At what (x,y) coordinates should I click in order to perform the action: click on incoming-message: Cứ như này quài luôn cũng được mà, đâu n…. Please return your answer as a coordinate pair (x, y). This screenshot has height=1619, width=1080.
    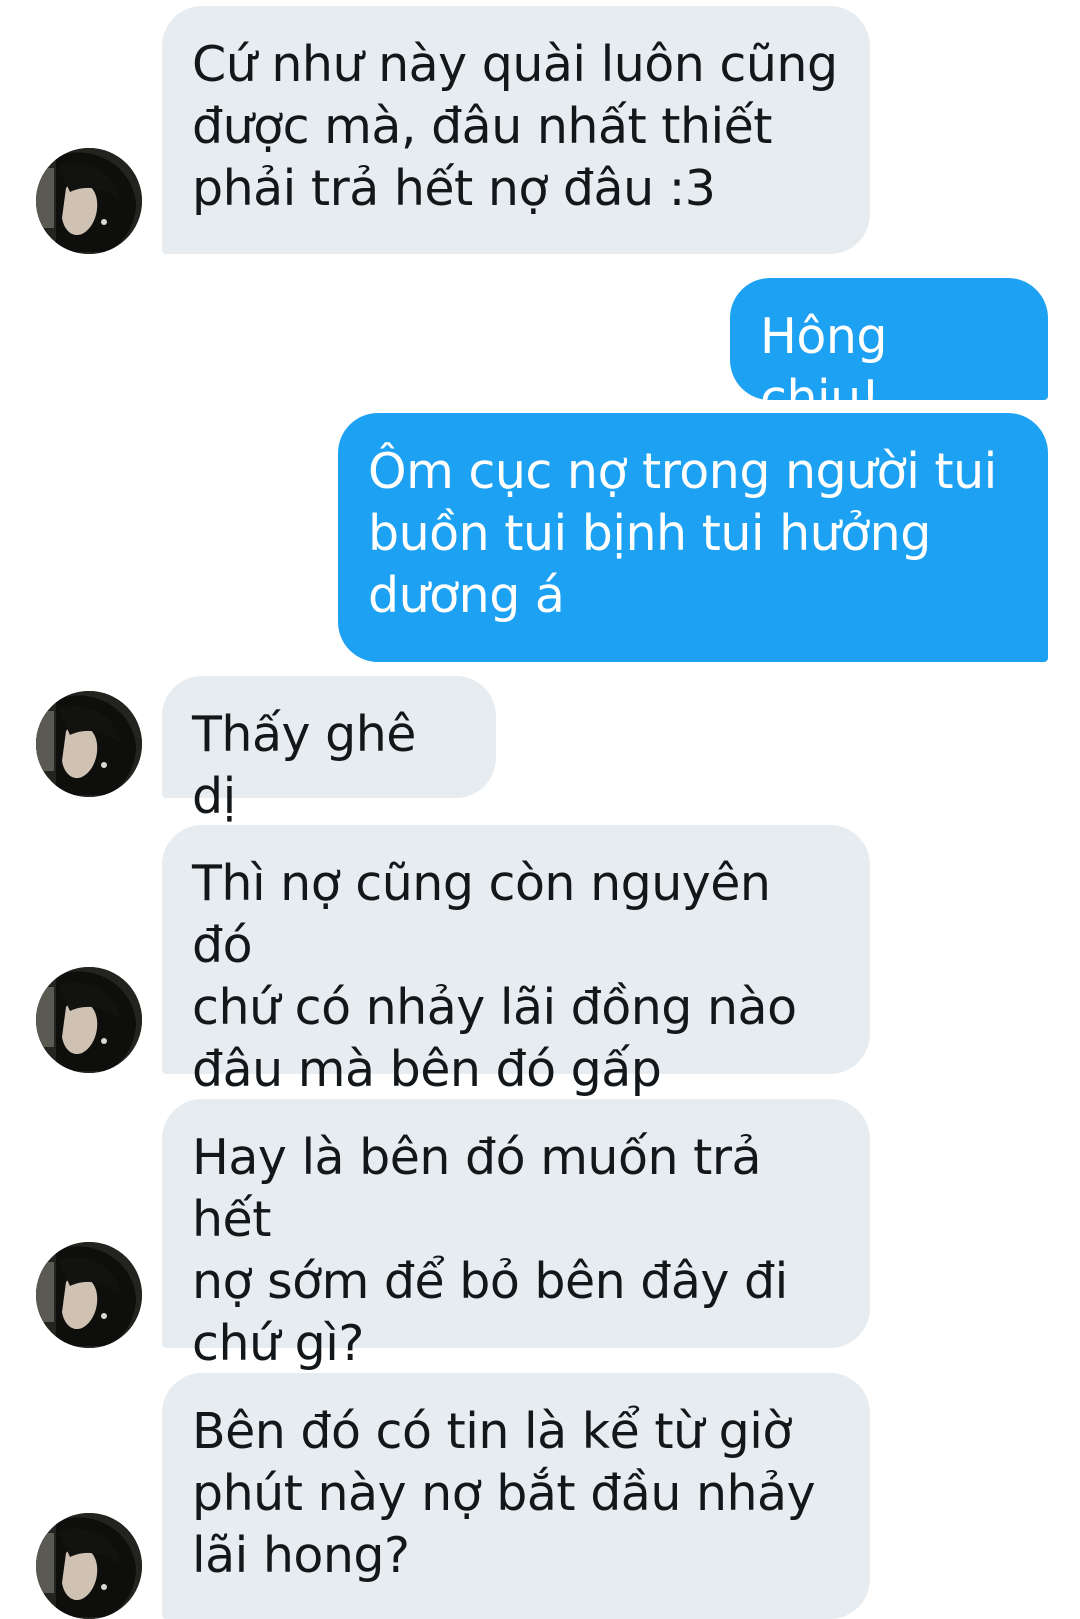
    Looking at the image, I should click on (516, 130).